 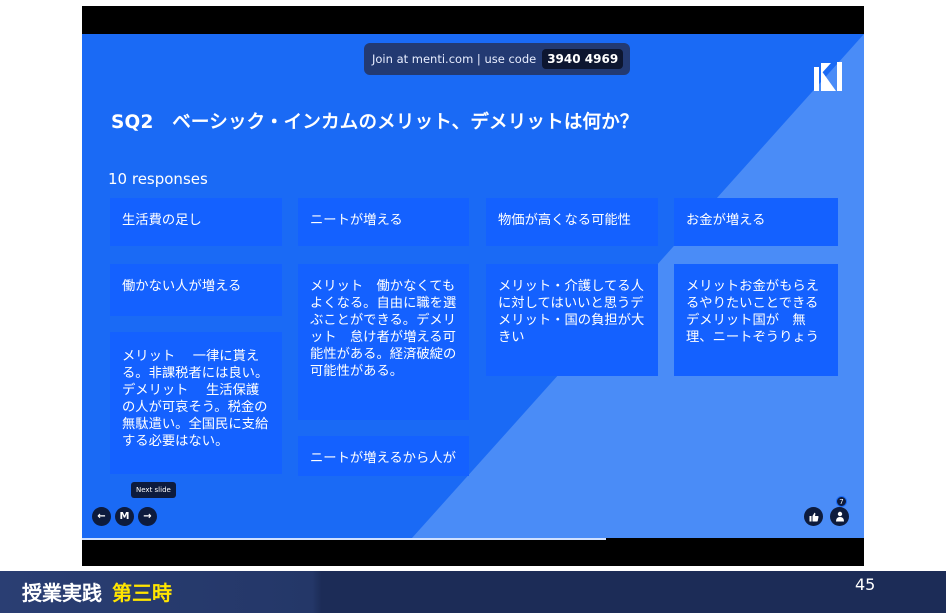 I want to click on reactions-button, so click(x=813, y=516).